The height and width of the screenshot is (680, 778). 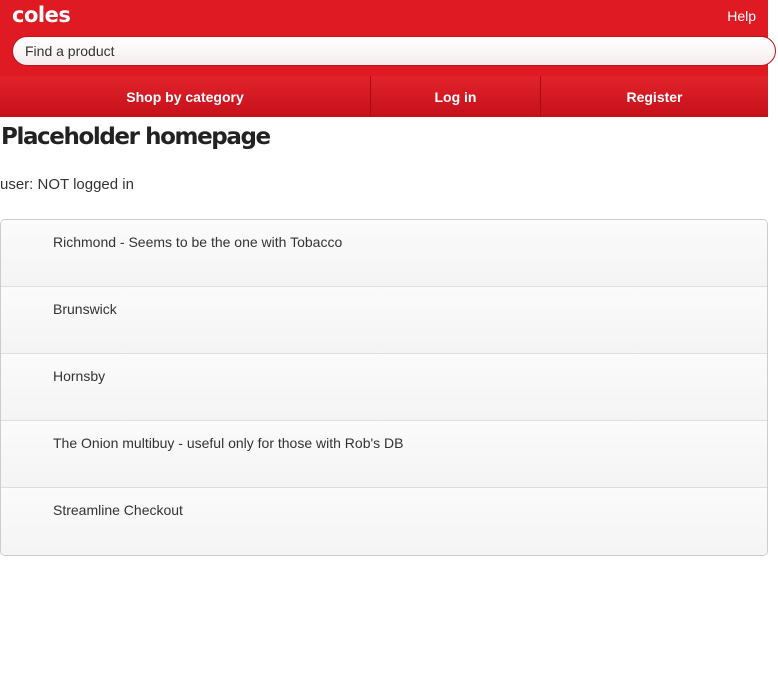 What do you see at coordinates (741, 16) in the screenshot?
I see `help-link: Help` at bounding box center [741, 16].